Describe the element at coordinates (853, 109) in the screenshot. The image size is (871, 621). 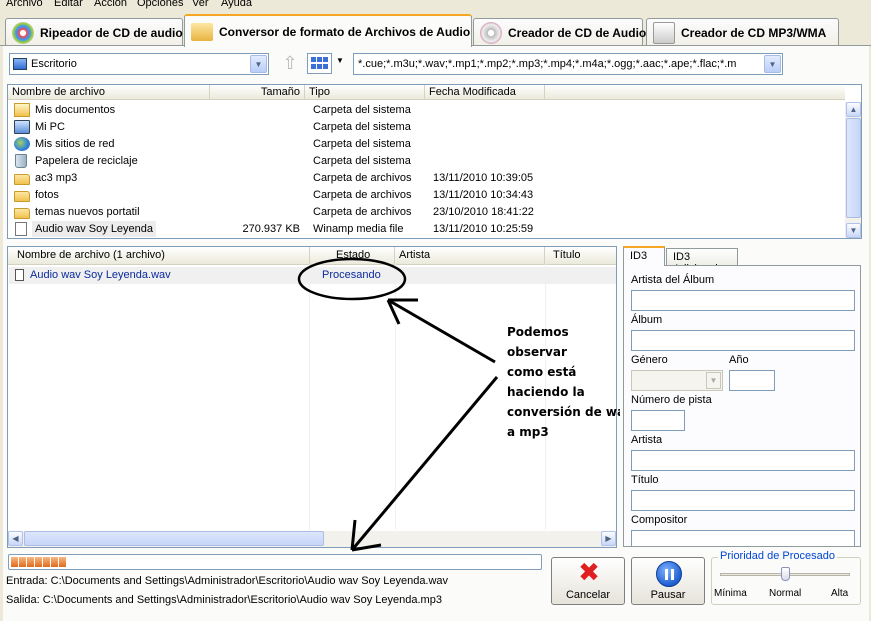
I see `scroll-up-icon: ▲` at that location.